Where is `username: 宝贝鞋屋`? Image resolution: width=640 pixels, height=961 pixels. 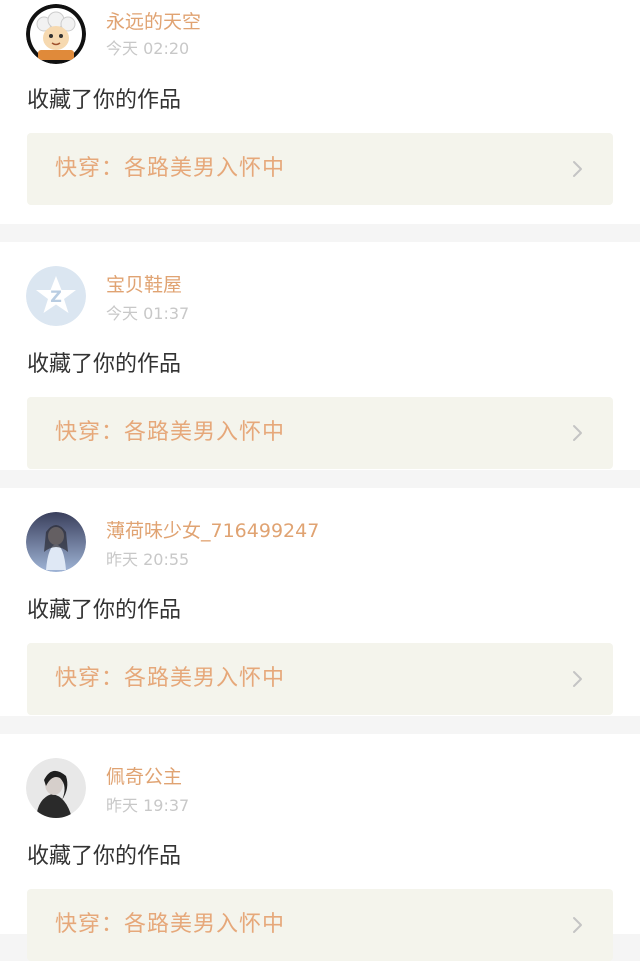 username: 宝贝鞋屋 is located at coordinates (144, 285).